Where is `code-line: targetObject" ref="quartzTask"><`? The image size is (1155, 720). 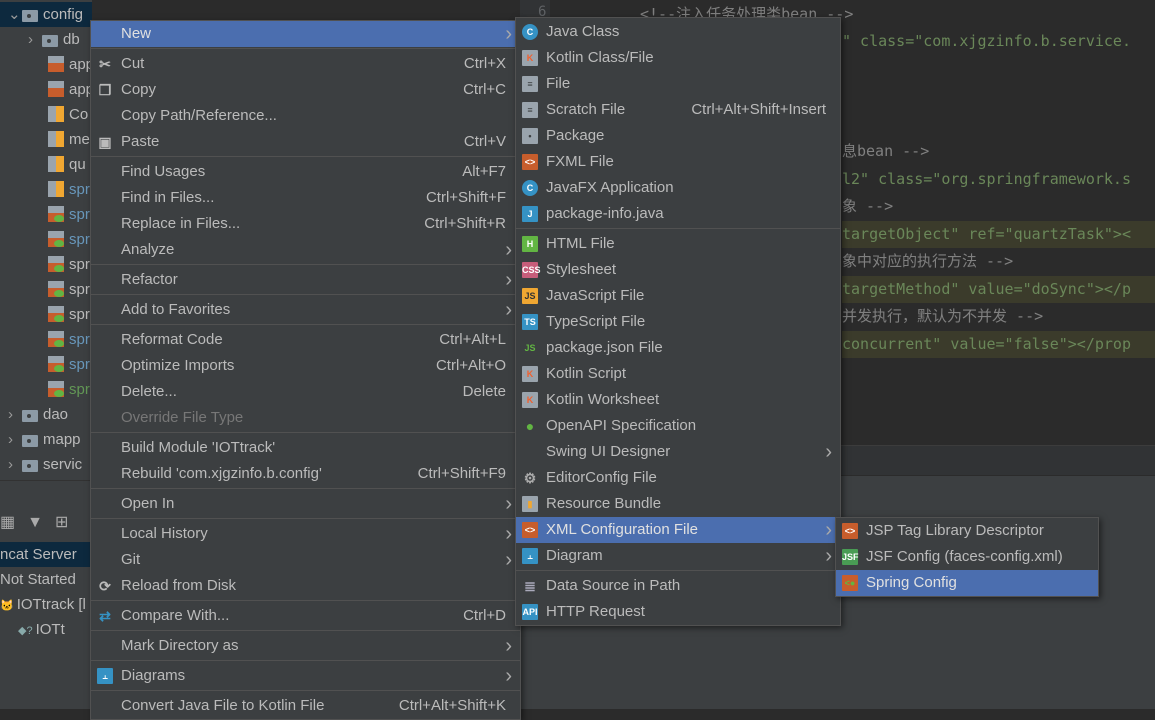
code-line: targetObject" ref="quartzTask">< is located at coordinates (998, 234).